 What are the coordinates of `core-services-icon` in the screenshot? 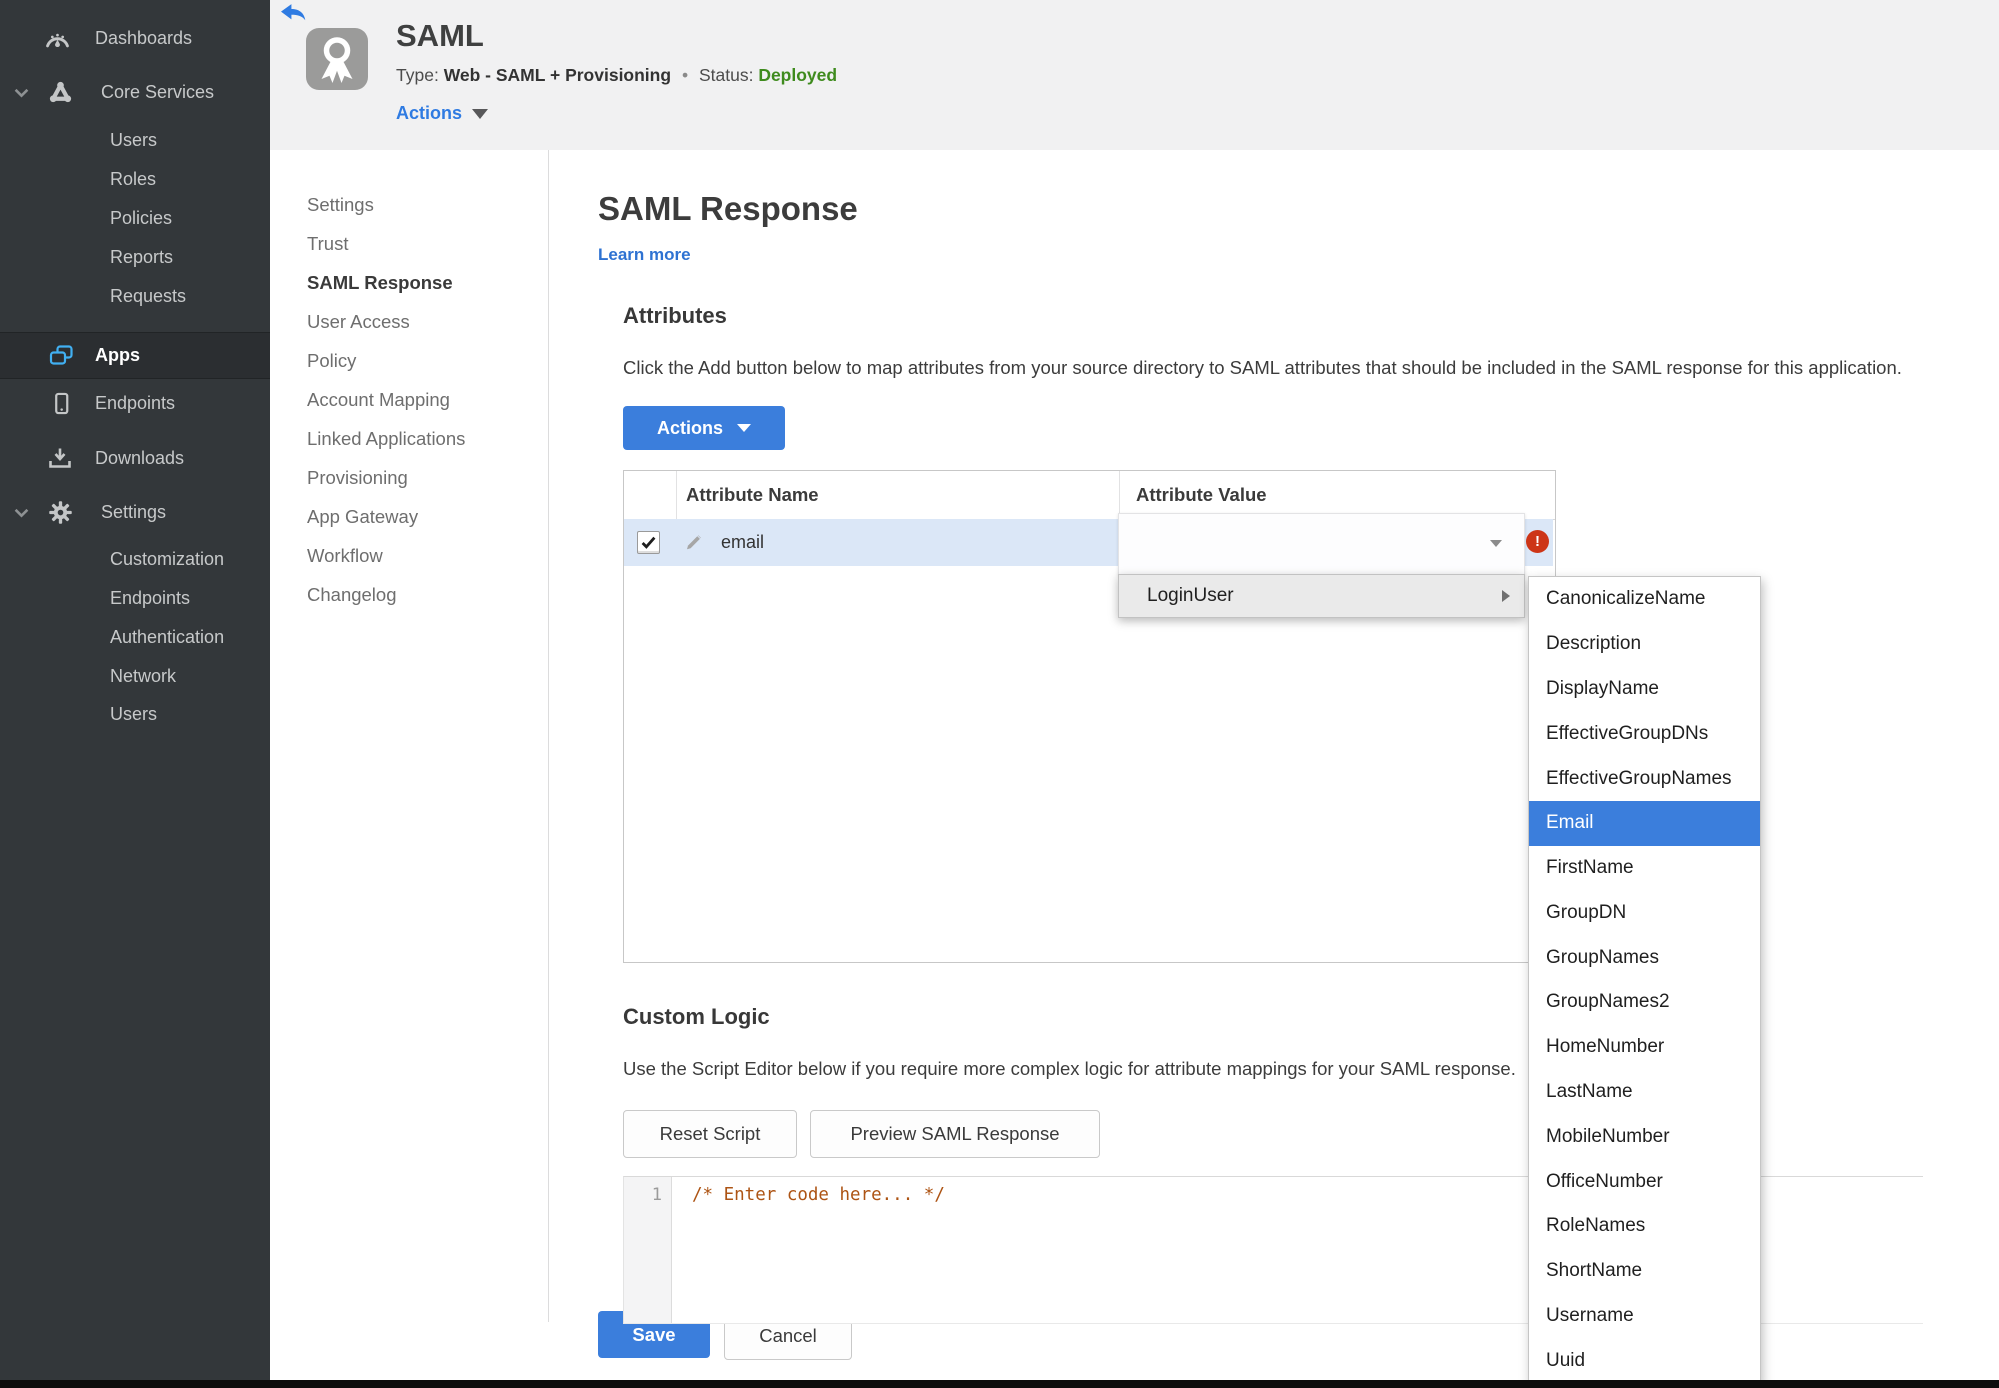 It's located at (60, 92).